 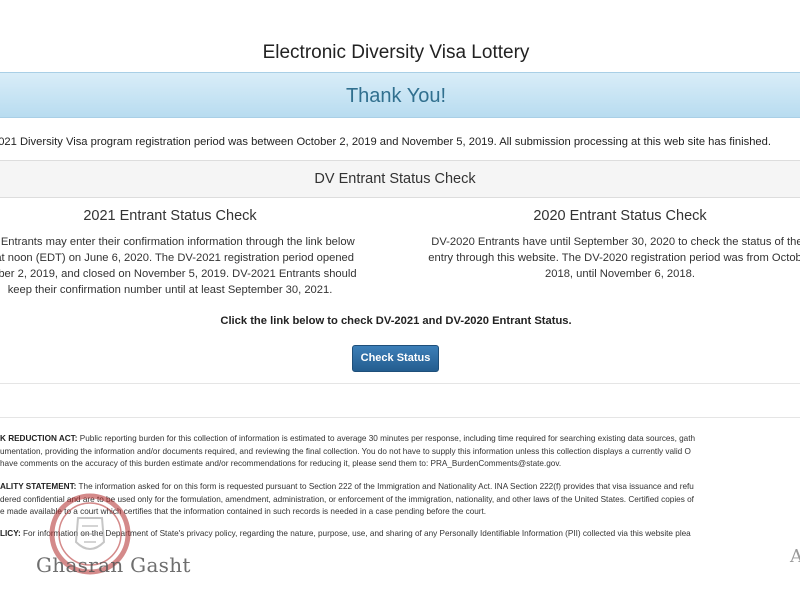 I want to click on privacy-label: LICY:, so click(x=10, y=533).